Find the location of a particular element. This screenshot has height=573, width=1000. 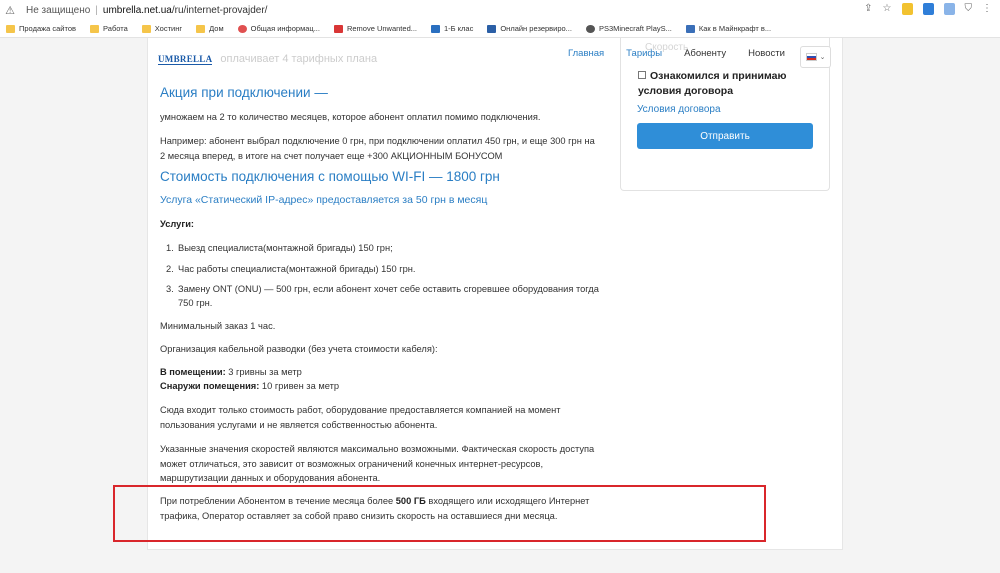

nav-home: Главная is located at coordinates (586, 53).